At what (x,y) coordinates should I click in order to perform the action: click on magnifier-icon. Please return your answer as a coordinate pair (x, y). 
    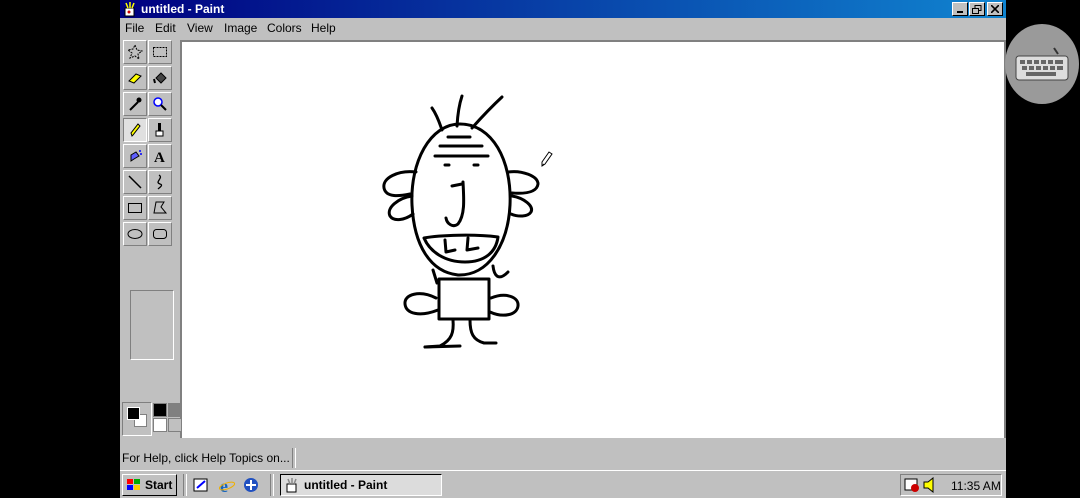
    Looking at the image, I should click on (160, 104).